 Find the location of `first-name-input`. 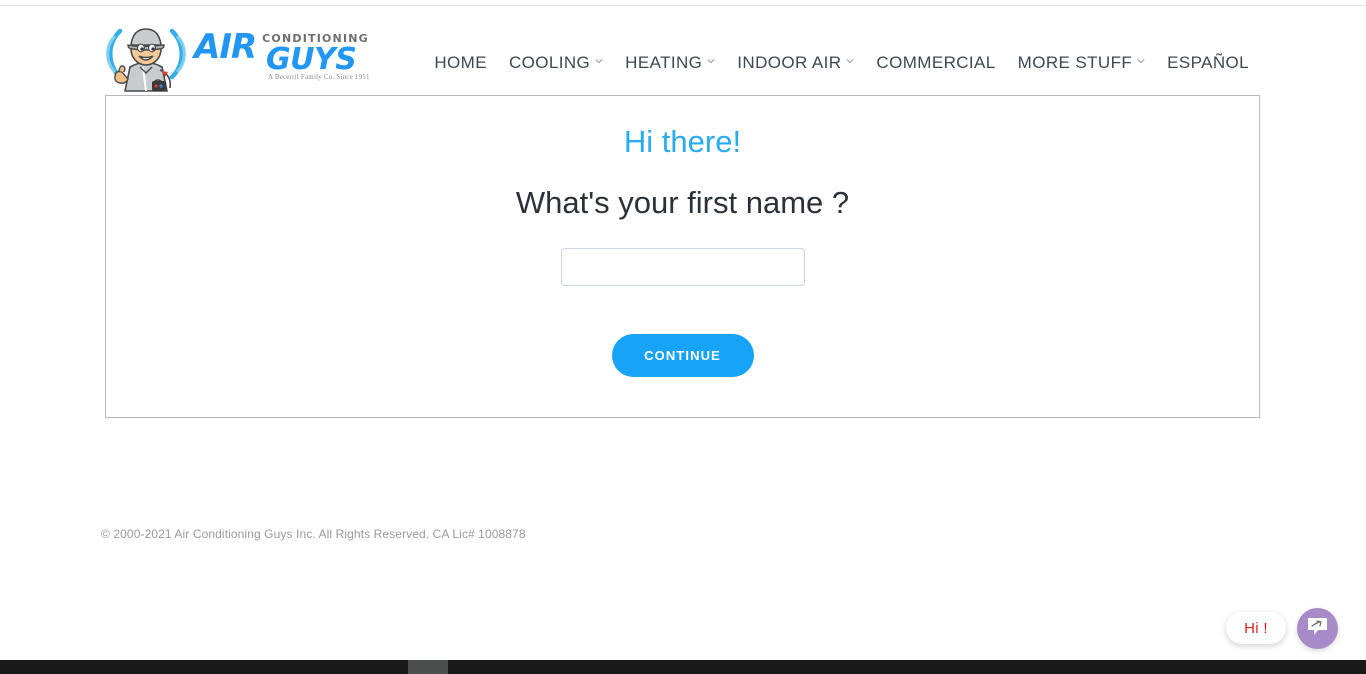

first-name-input is located at coordinates (682, 267).